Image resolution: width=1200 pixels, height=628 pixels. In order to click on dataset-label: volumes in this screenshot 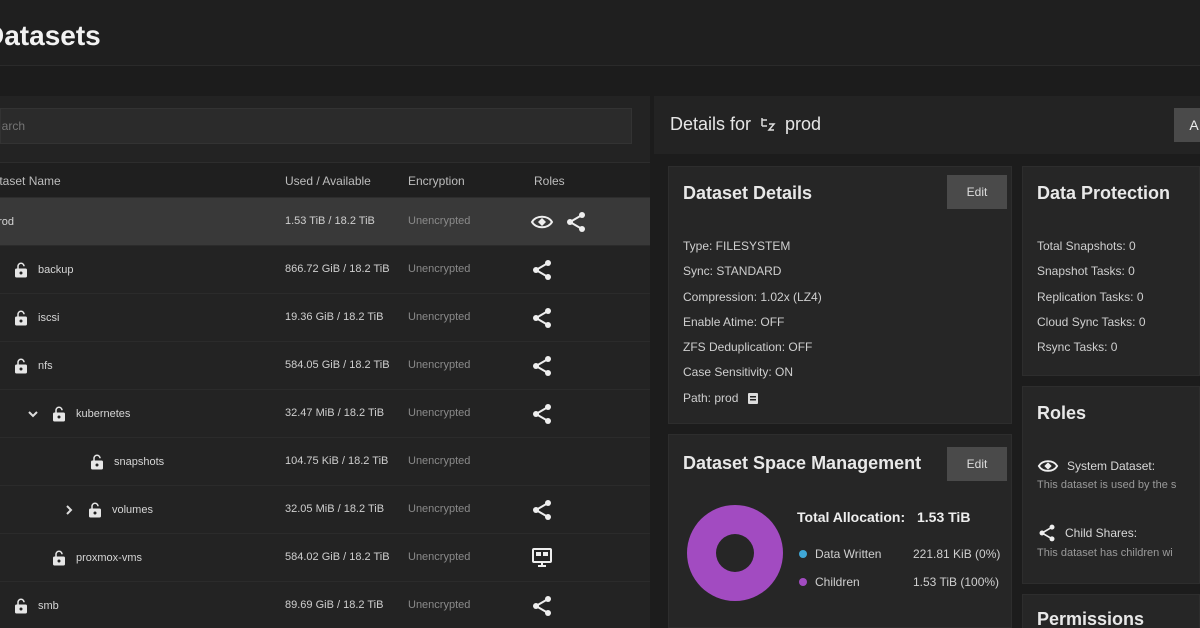, I will do `click(132, 510)`.